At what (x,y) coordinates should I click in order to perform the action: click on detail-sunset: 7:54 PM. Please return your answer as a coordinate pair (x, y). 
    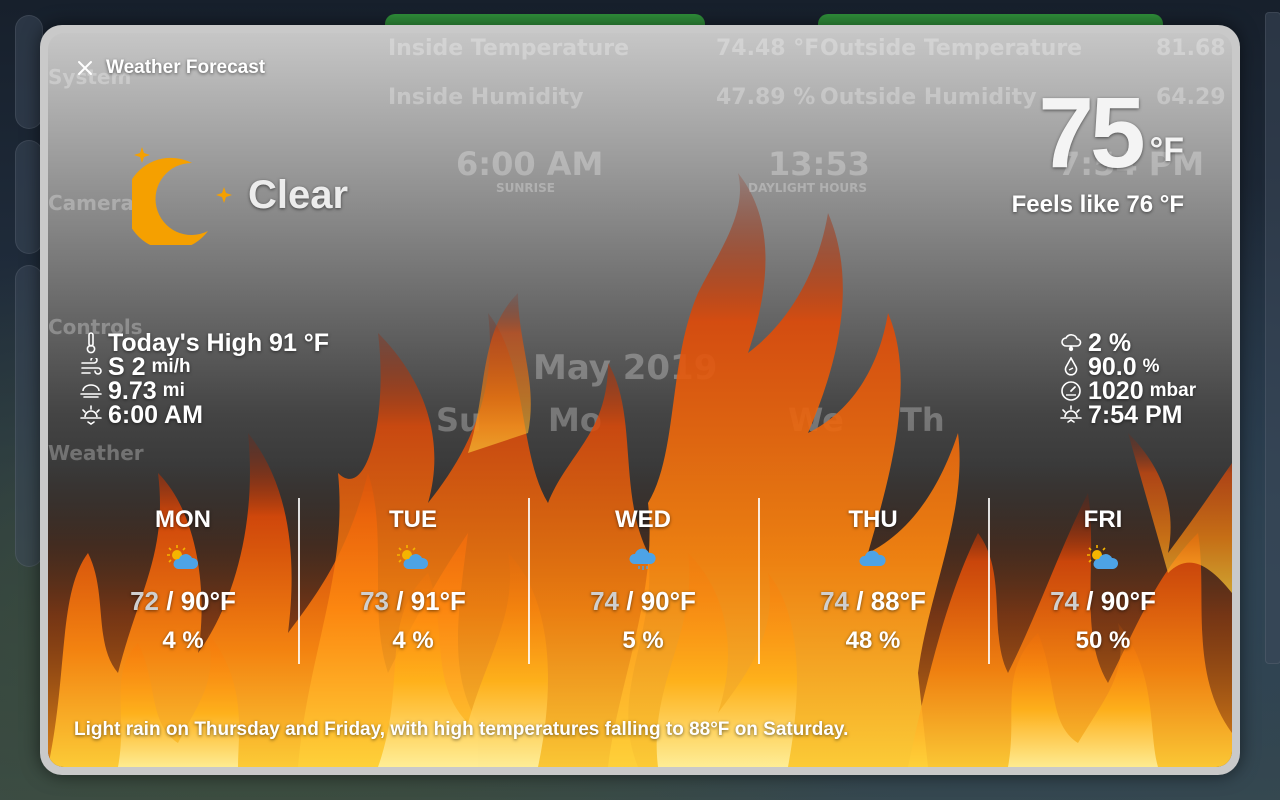
    Looking at the image, I should click on (1128, 414).